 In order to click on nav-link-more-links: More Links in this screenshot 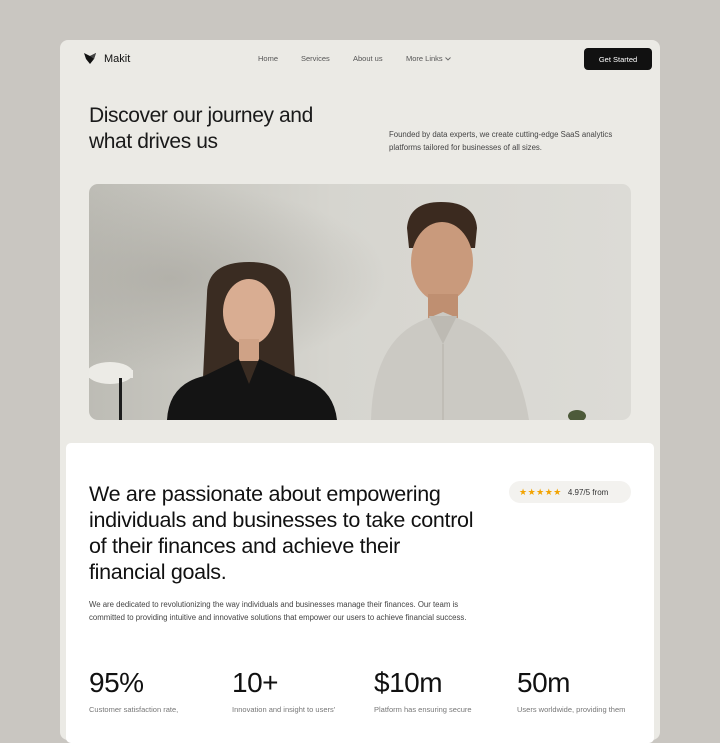, I will do `click(428, 58)`.